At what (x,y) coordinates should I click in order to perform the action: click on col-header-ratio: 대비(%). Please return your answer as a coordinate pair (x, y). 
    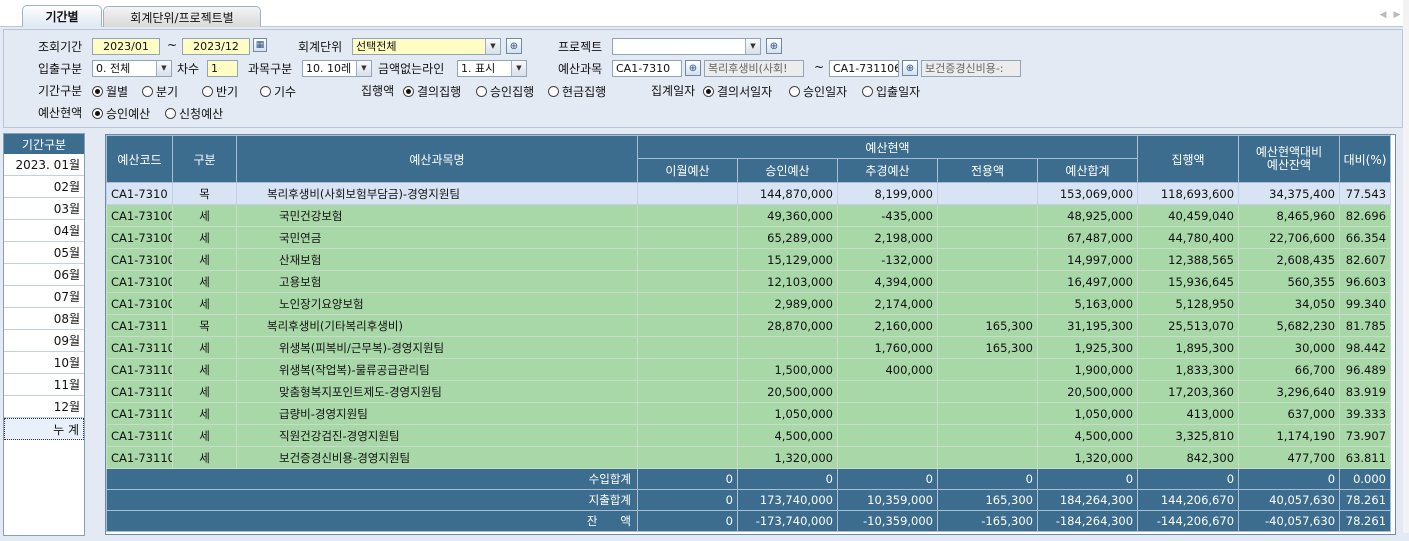
    Looking at the image, I should click on (1365, 159).